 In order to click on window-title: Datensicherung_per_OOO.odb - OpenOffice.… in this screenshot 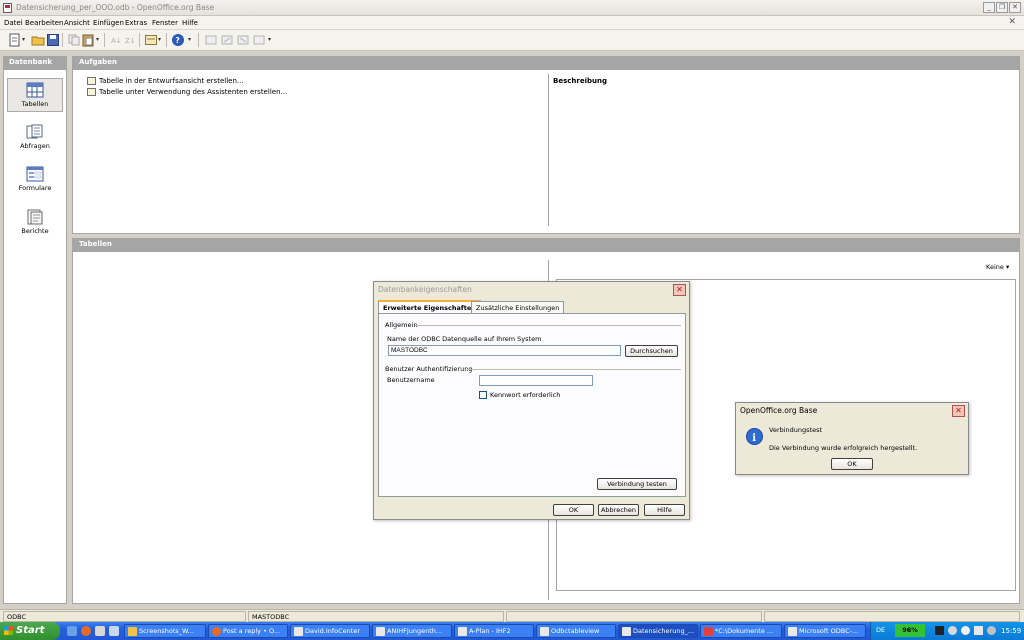, I will do `click(115, 7)`.